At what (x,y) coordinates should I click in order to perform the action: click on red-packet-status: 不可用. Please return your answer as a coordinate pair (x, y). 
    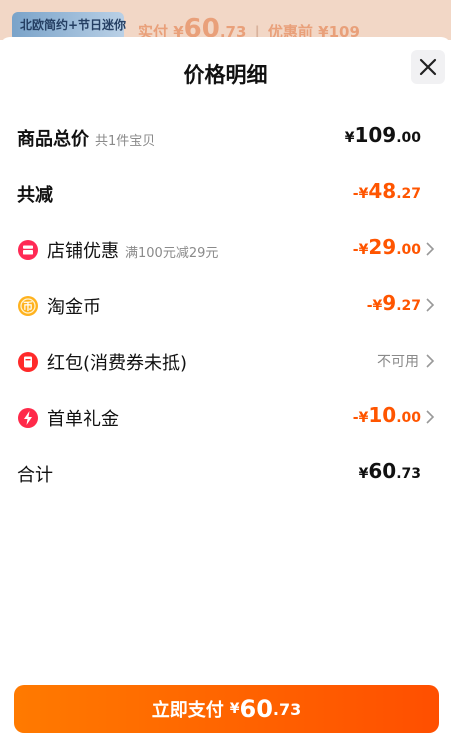
    Looking at the image, I should click on (398, 362).